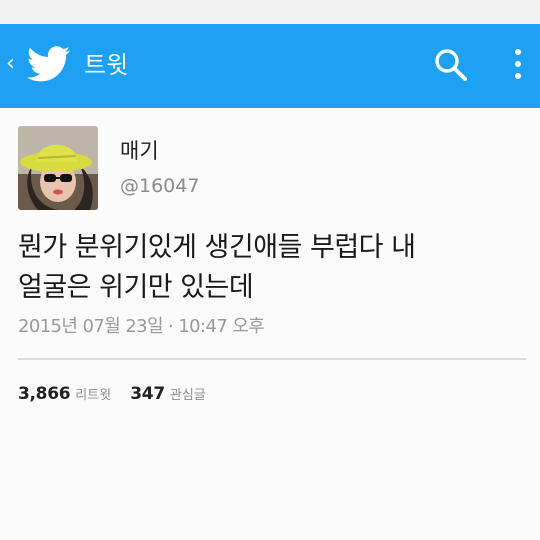 The height and width of the screenshot is (540, 540). What do you see at coordinates (139, 151) in the screenshot?
I see `author-display-name: 매기` at bounding box center [139, 151].